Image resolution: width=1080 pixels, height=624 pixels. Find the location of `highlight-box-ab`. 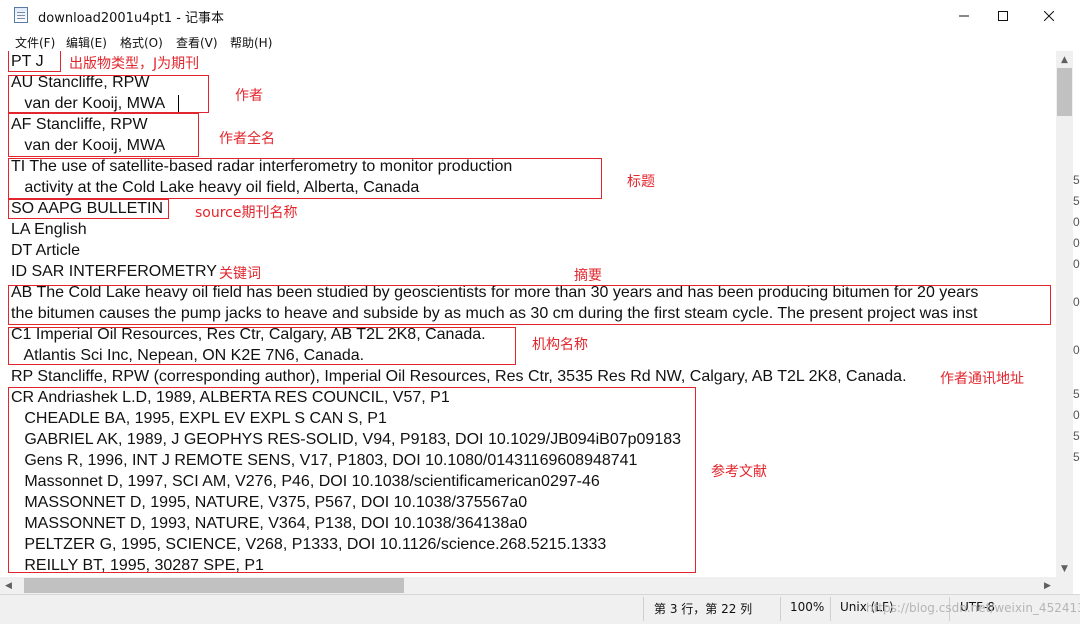

highlight-box-ab is located at coordinates (529, 305).